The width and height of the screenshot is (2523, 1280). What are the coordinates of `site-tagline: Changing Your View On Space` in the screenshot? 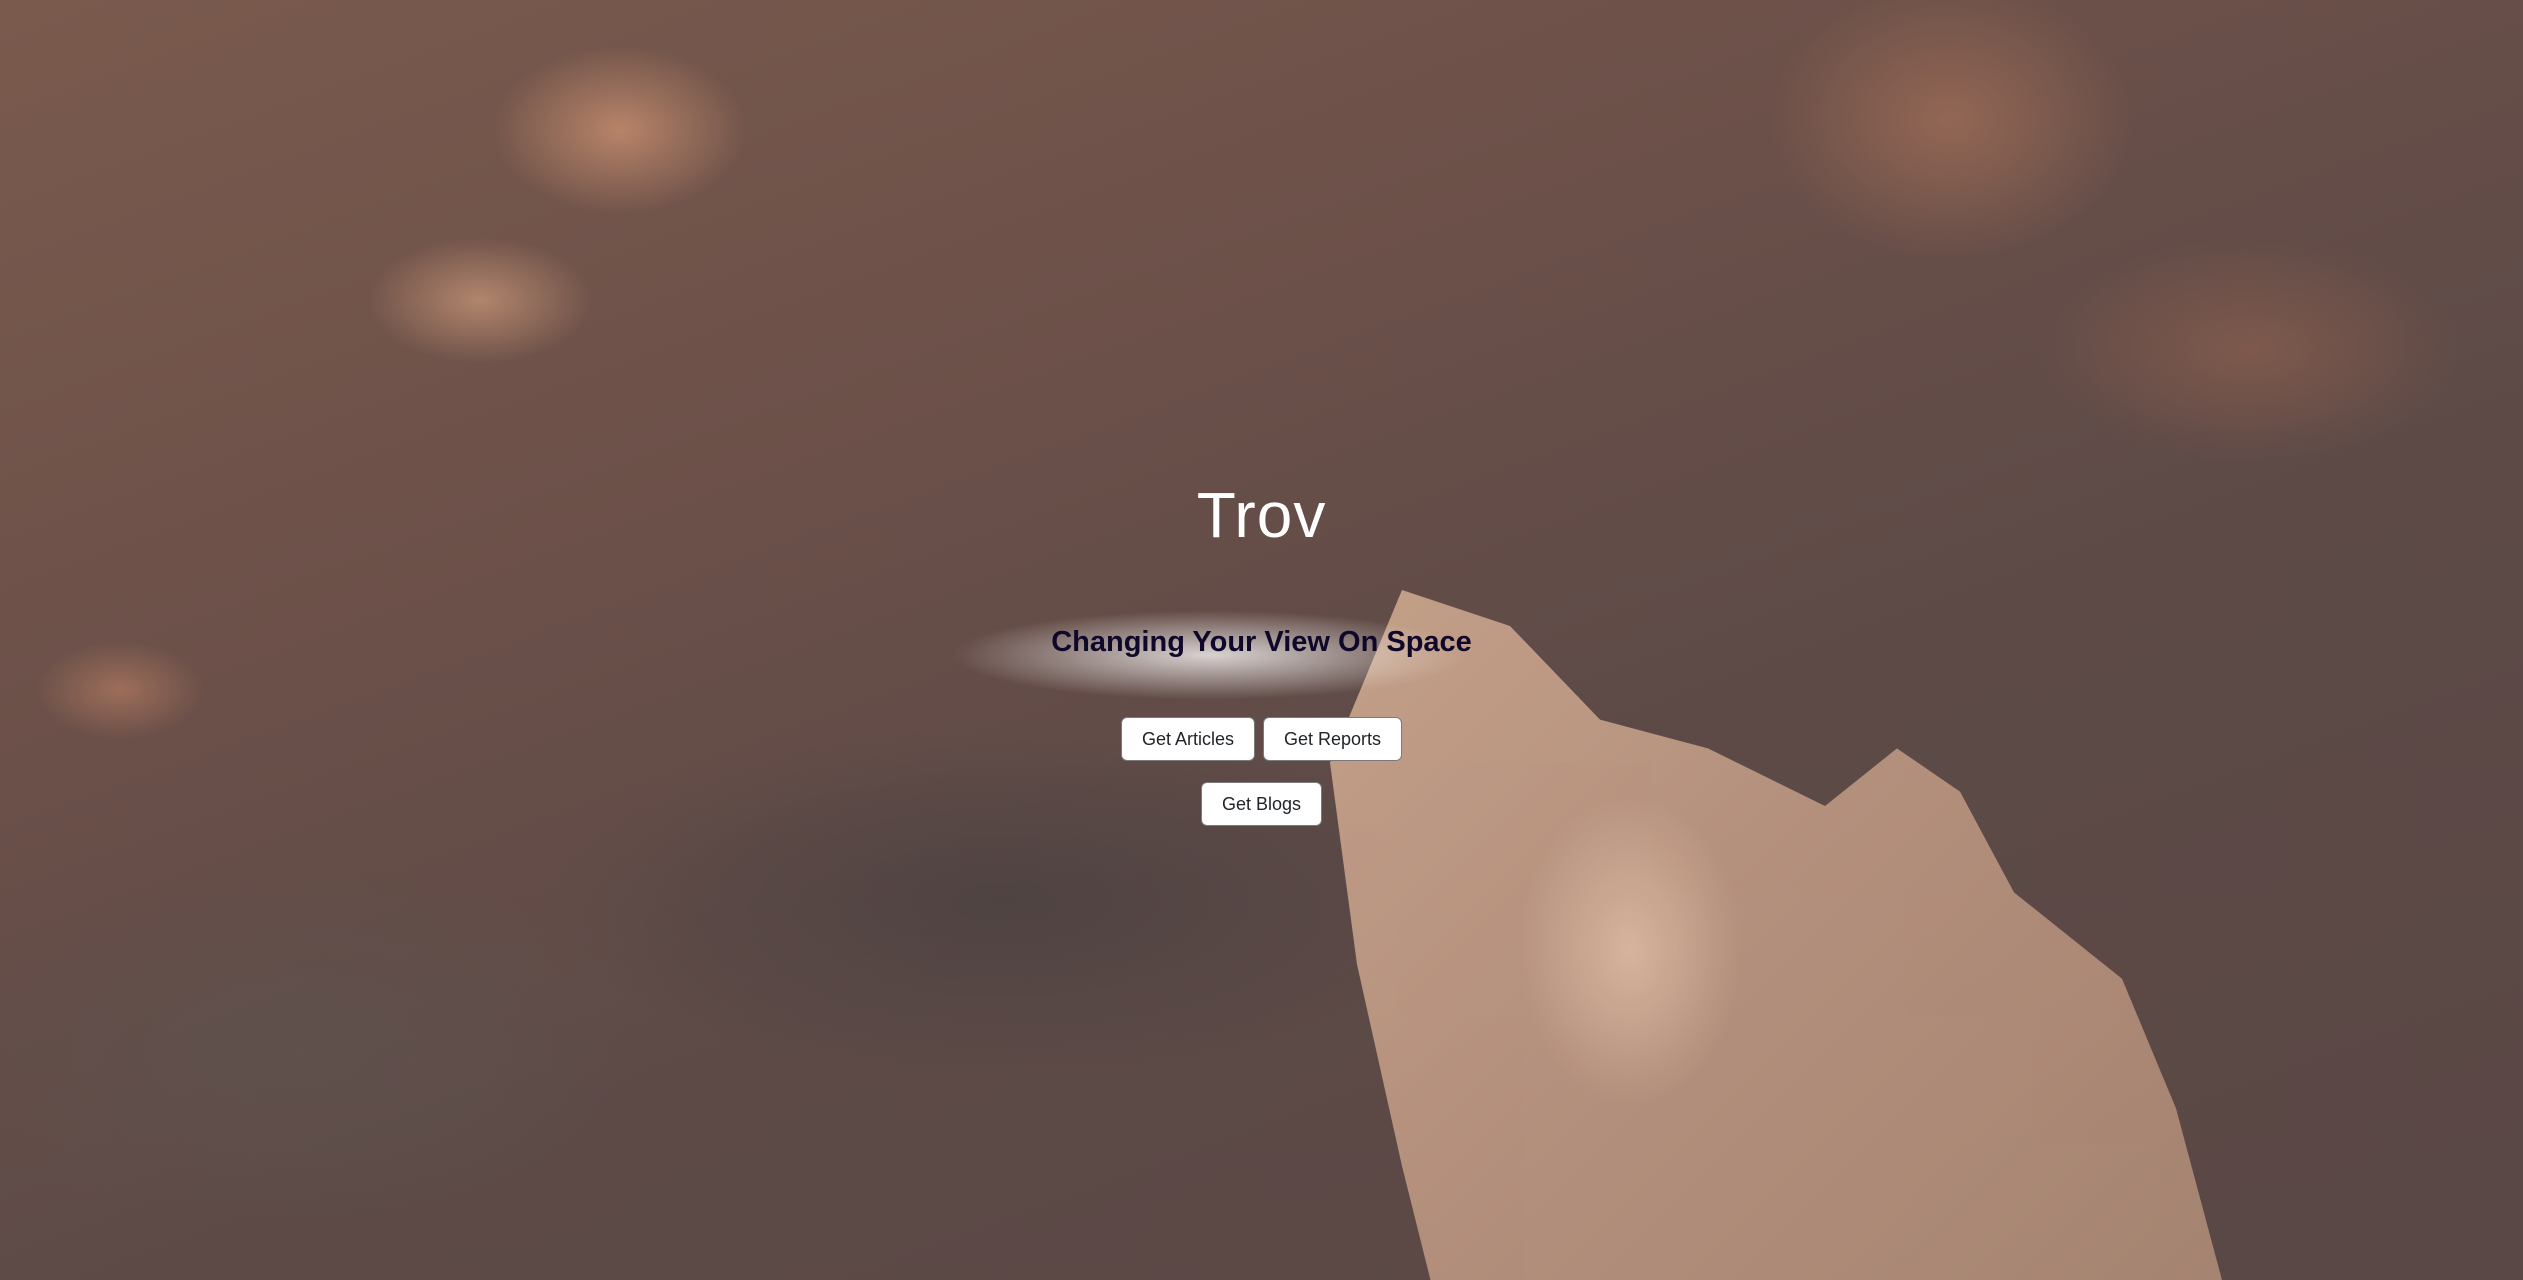 It's located at (1261, 642).